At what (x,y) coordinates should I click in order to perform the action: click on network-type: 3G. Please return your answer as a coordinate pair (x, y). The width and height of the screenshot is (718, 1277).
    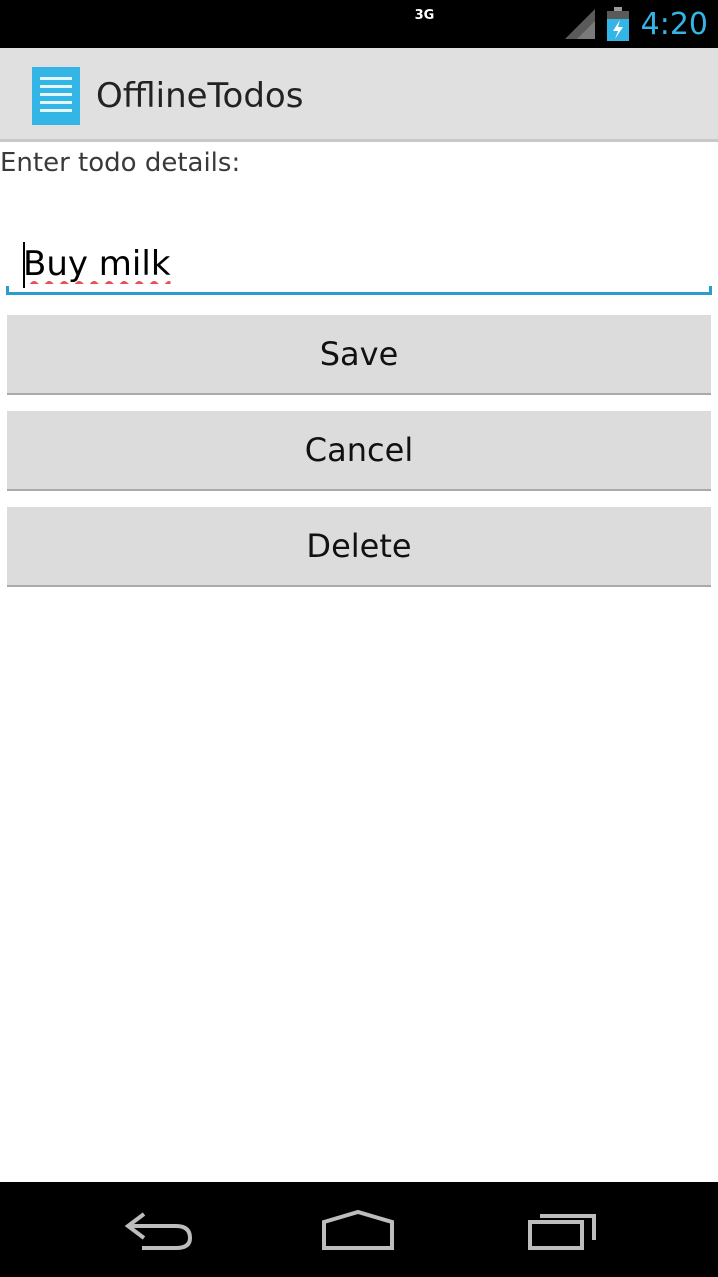
    Looking at the image, I should click on (424, 15).